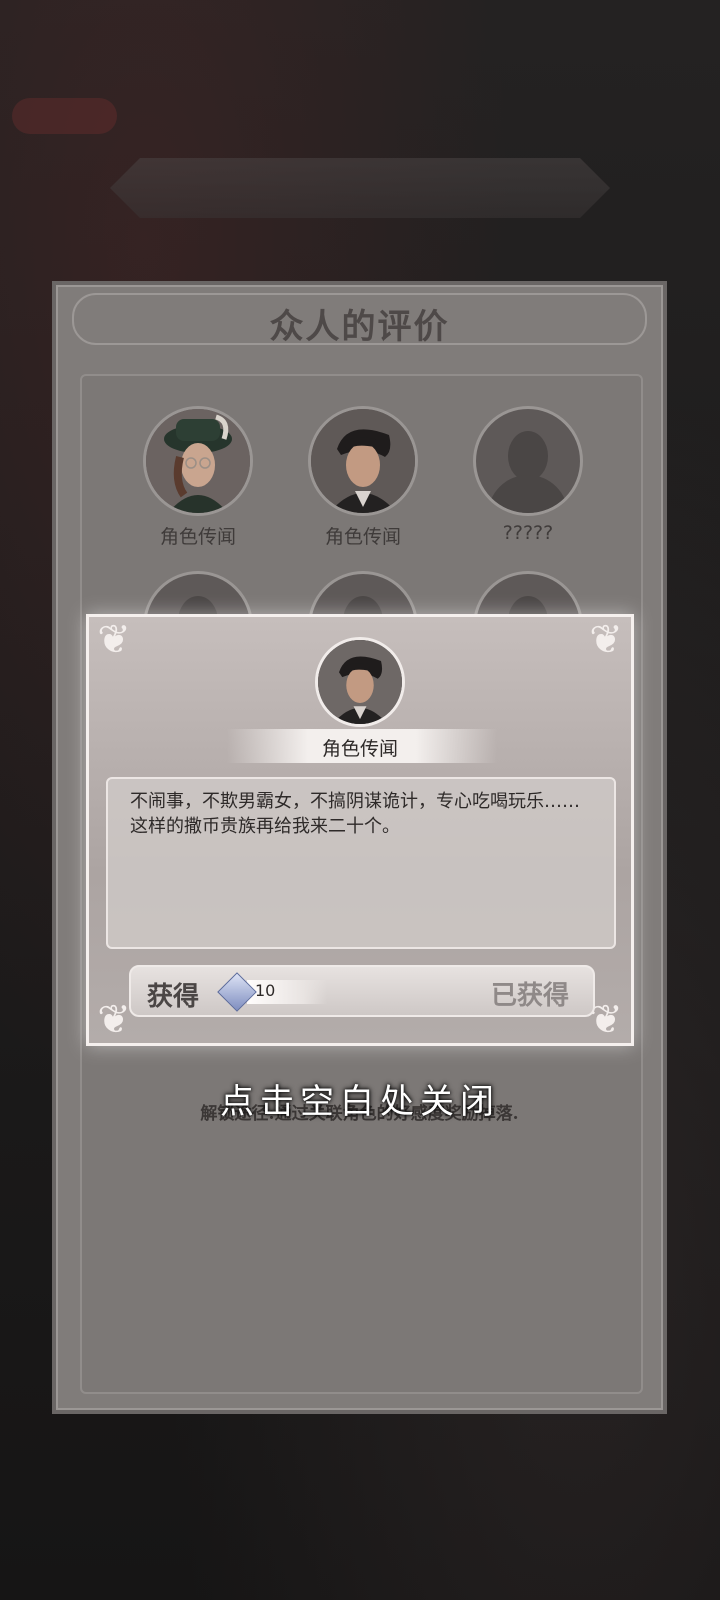 This screenshot has width=720, height=1600. I want to click on tap-to-close-hint: 点击空白处关闭, so click(360, 1102).